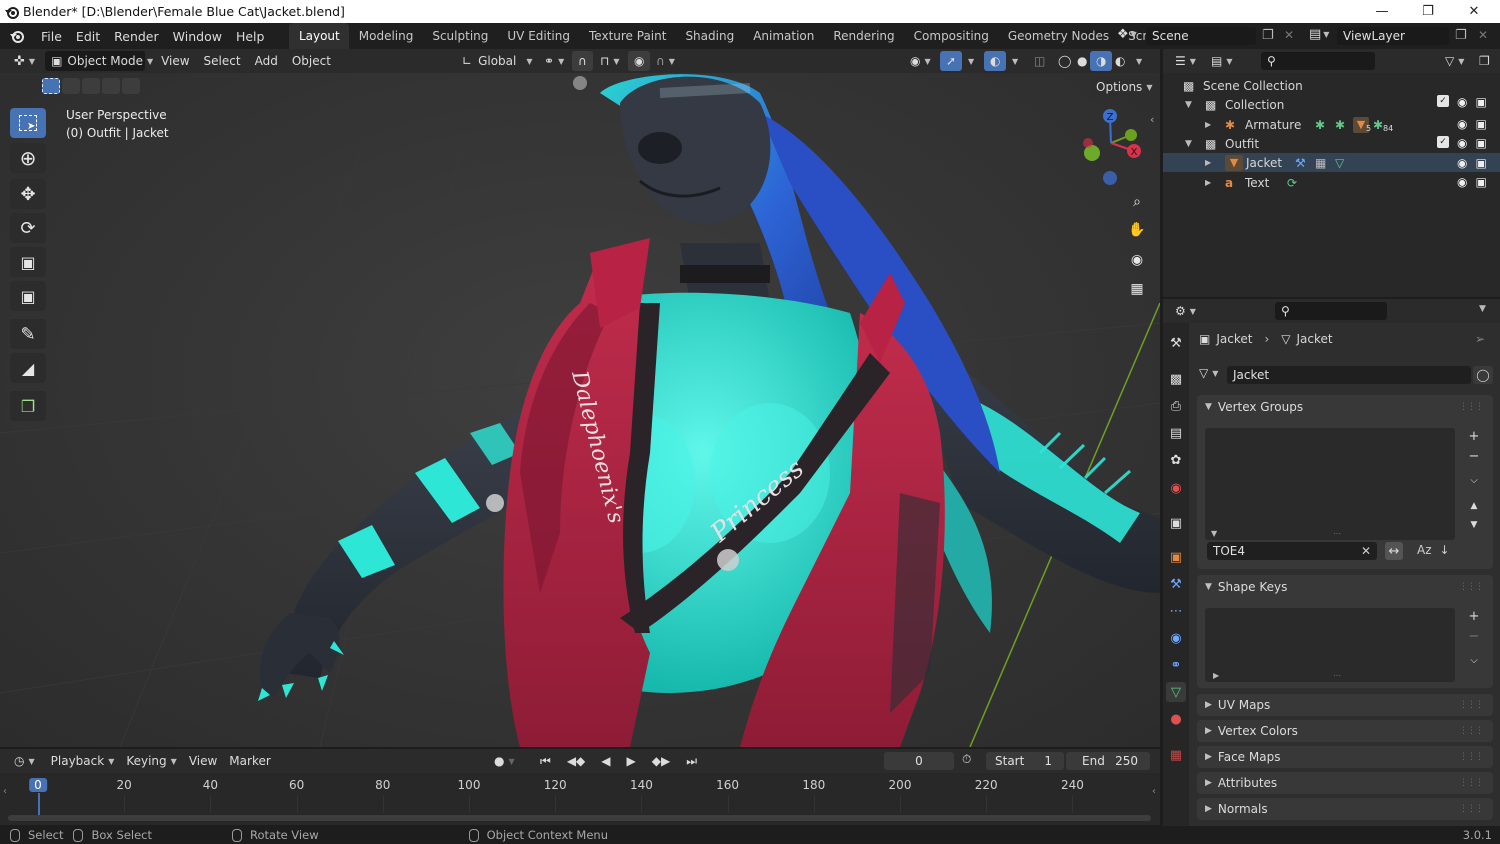 This screenshot has width=1500, height=844. Describe the element at coordinates (784, 36) in the screenshot. I see `tab-animation: Animation` at that location.